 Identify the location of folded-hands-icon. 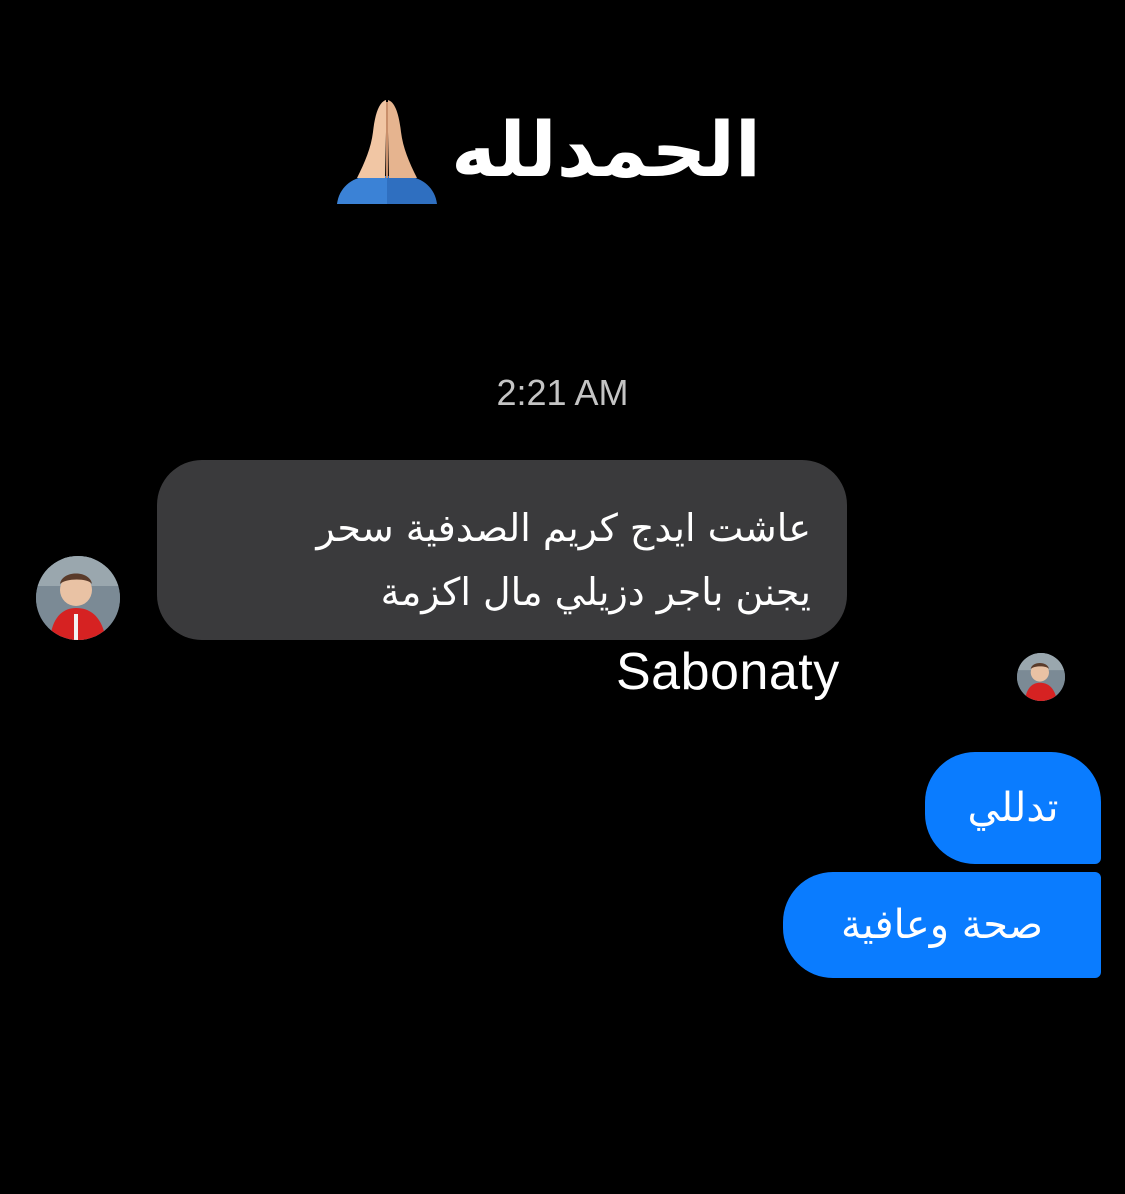
(387, 150).